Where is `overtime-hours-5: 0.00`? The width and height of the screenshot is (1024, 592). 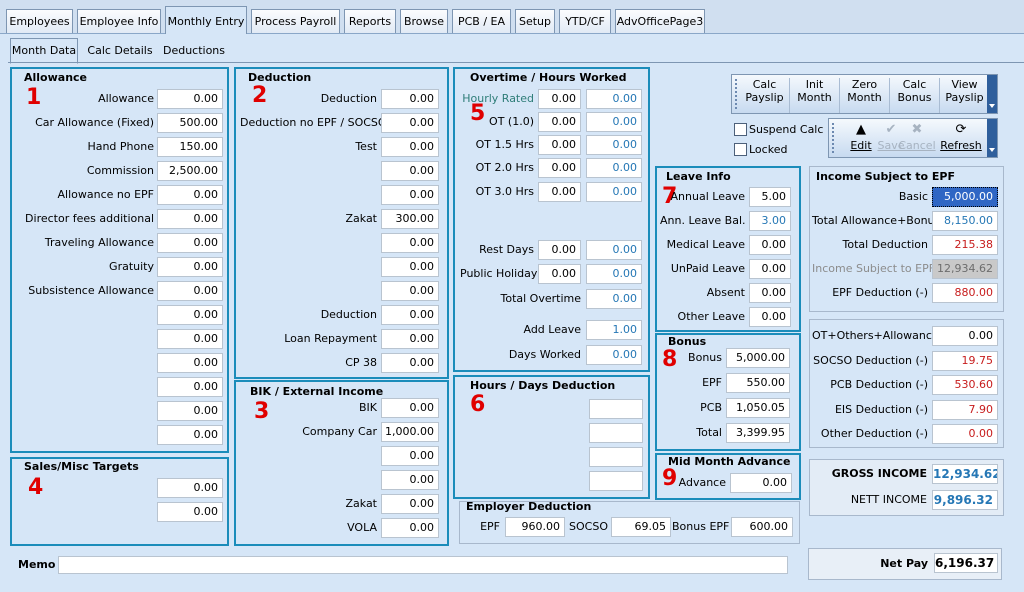 overtime-hours-5: 0.00 is located at coordinates (559, 192).